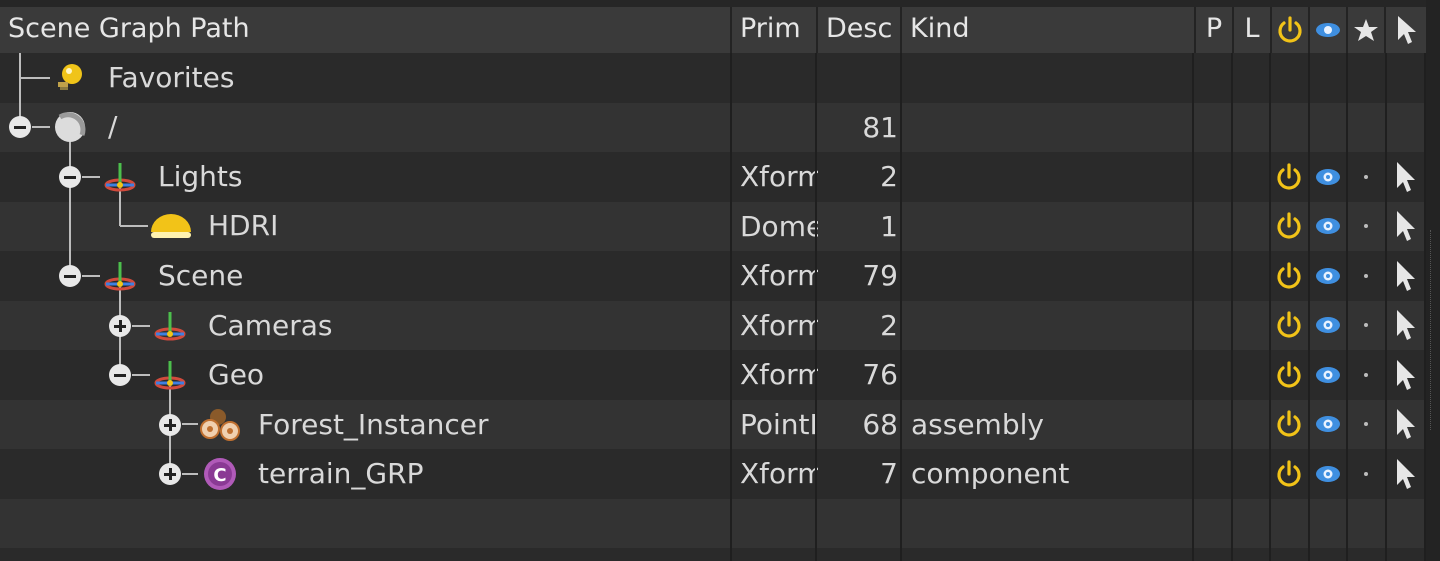 The width and height of the screenshot is (1440, 561). Describe the element at coordinates (1049, 30) in the screenshot. I see `column-header-kind: Kind` at that location.